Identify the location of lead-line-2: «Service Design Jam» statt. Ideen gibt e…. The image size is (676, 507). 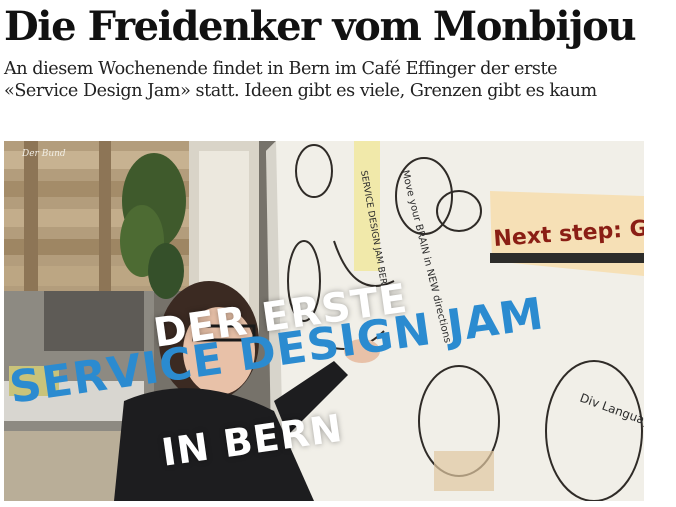
(300, 91).